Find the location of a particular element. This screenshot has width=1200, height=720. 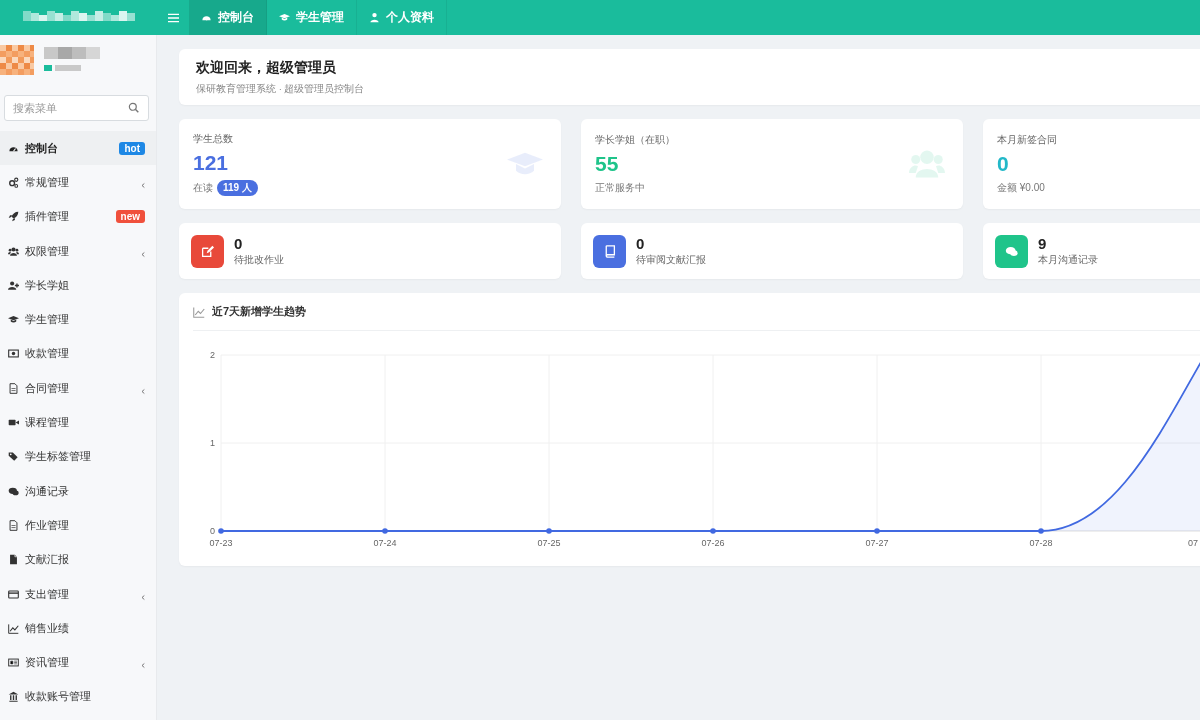

task-count: 9 is located at coordinates (1043, 243).